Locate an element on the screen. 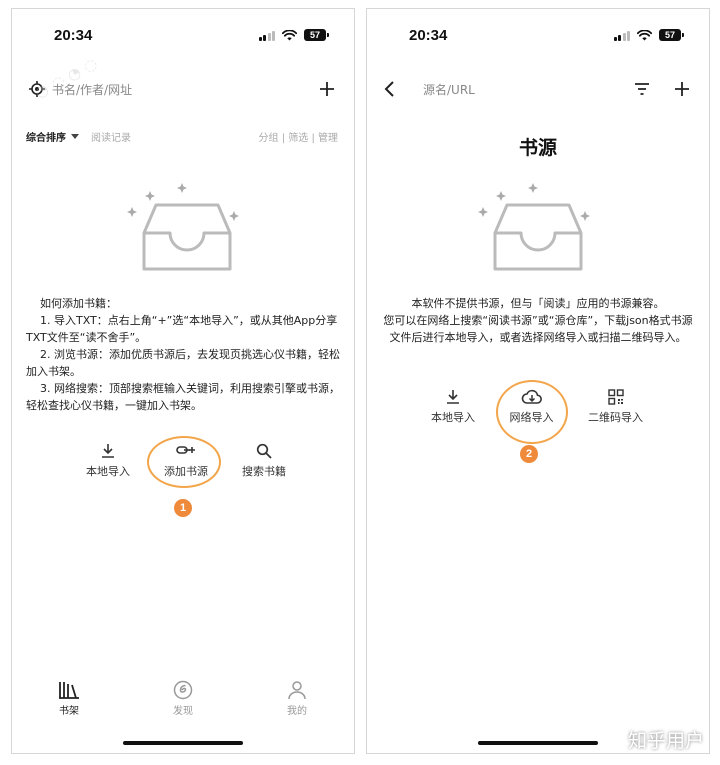 The image size is (720, 765). search-bar: 源名/URL is located at coordinates (539, 89).